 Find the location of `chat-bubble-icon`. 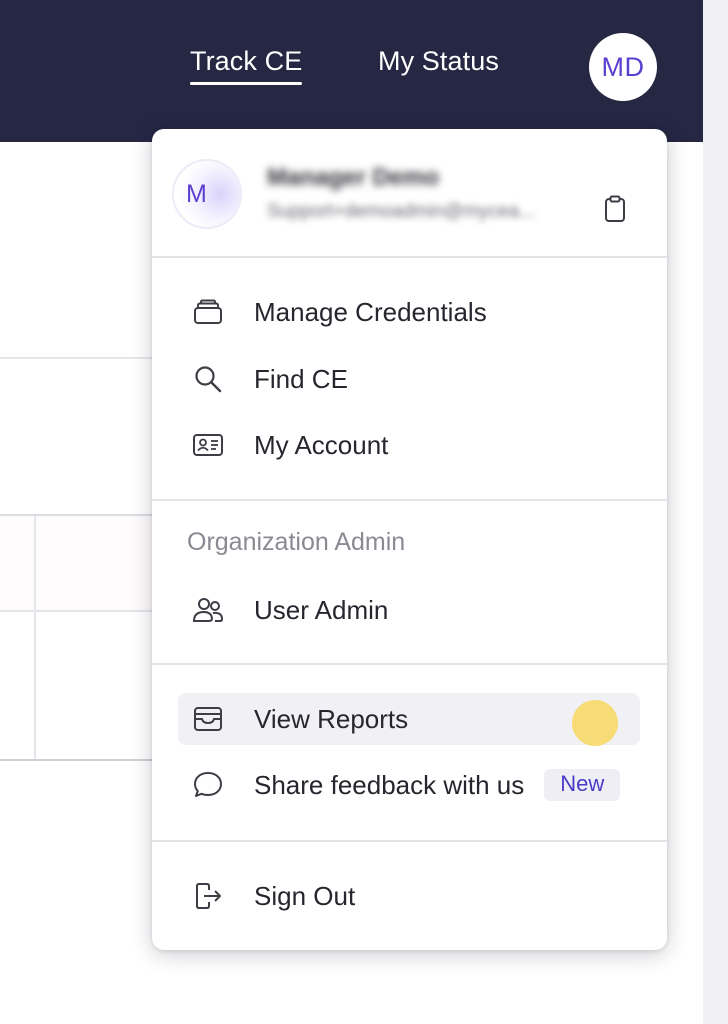

chat-bubble-icon is located at coordinates (208, 785).